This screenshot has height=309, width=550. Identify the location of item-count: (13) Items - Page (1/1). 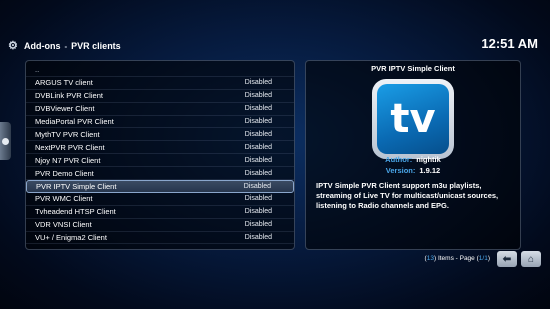
(457, 258).